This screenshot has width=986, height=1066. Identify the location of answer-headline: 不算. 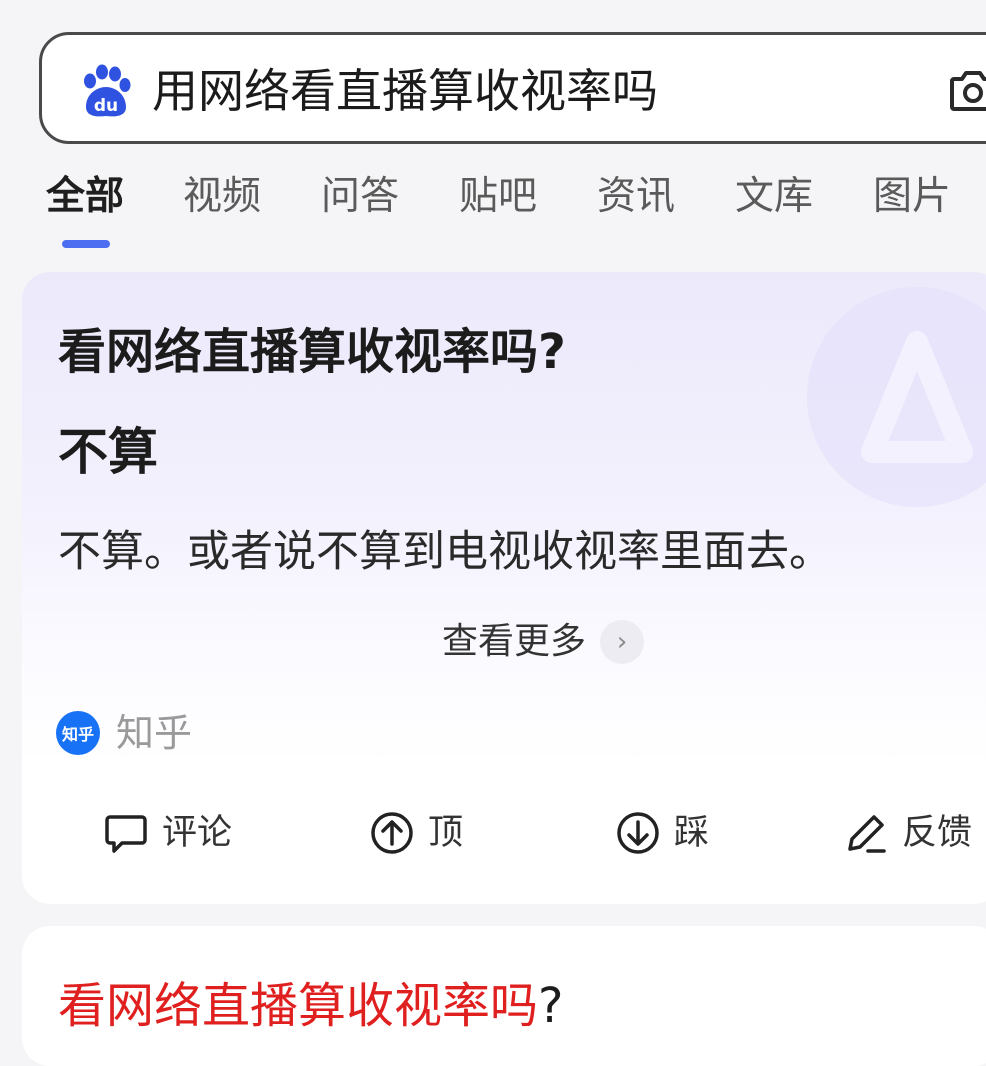
(108, 452).